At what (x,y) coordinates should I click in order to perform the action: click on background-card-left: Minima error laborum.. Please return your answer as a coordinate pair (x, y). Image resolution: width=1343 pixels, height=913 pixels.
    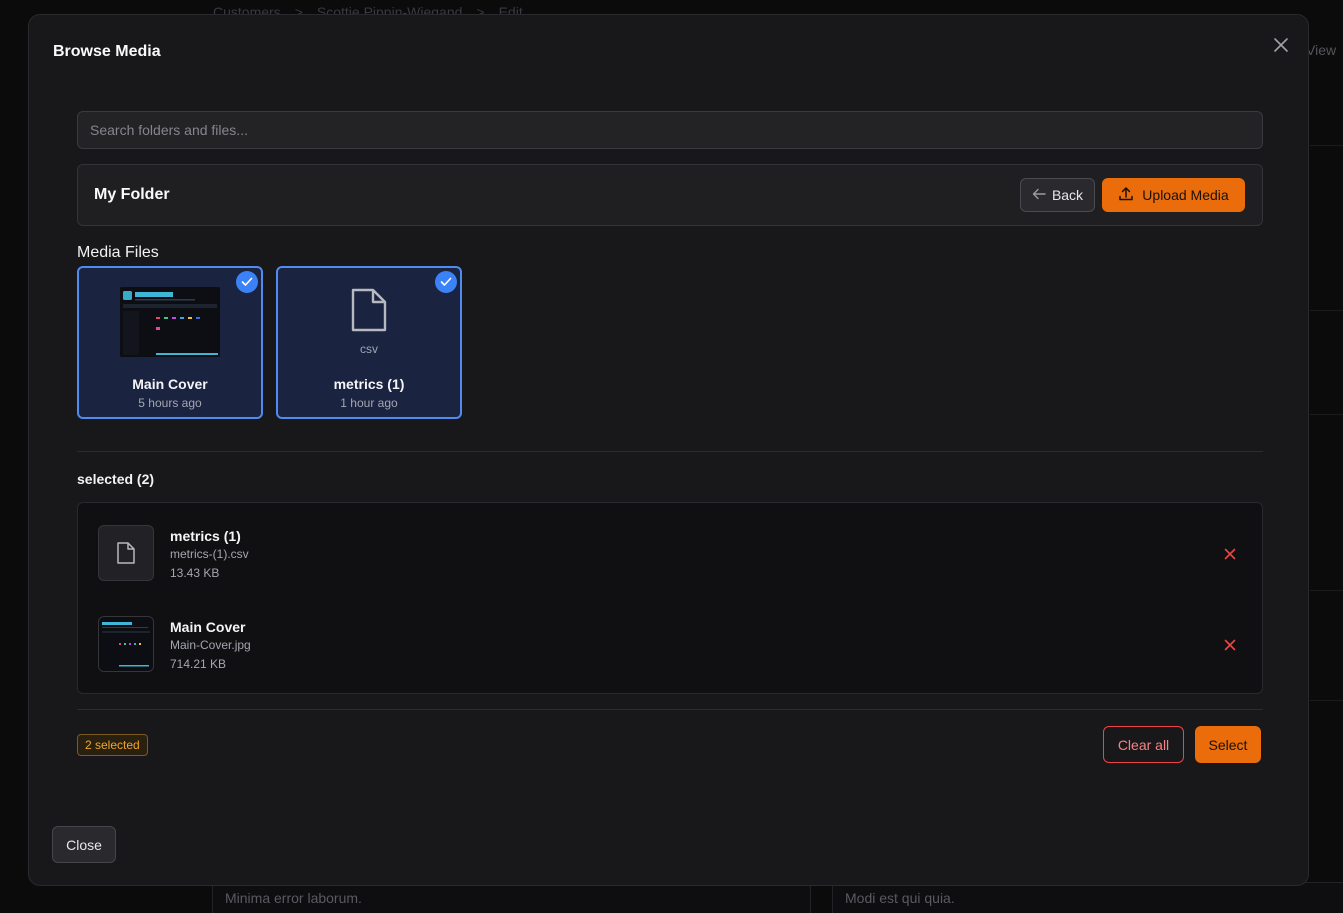
    Looking at the image, I should click on (511, 897).